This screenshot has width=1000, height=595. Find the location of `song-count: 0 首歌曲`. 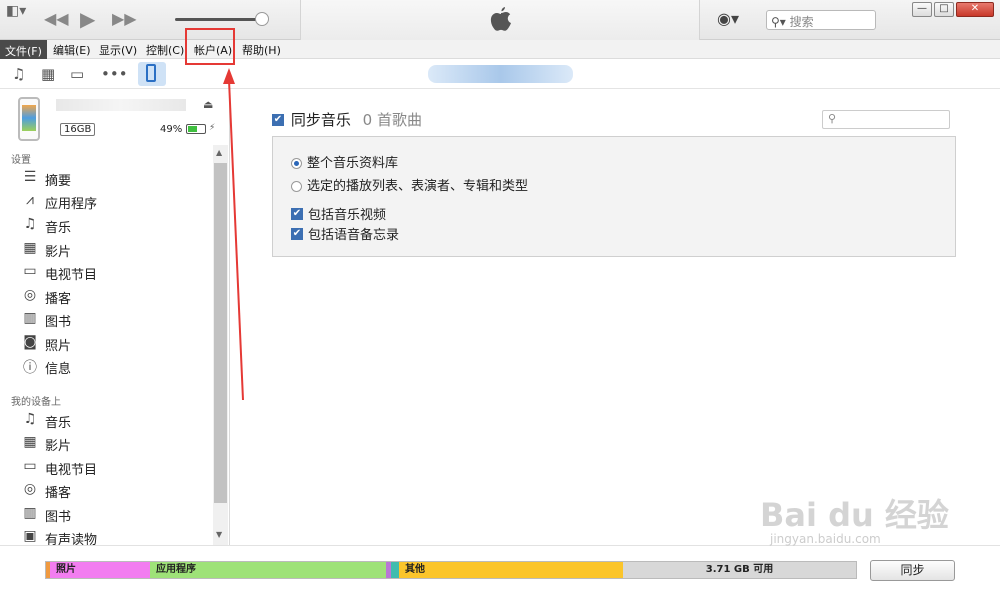

song-count: 0 首歌曲 is located at coordinates (392, 120).